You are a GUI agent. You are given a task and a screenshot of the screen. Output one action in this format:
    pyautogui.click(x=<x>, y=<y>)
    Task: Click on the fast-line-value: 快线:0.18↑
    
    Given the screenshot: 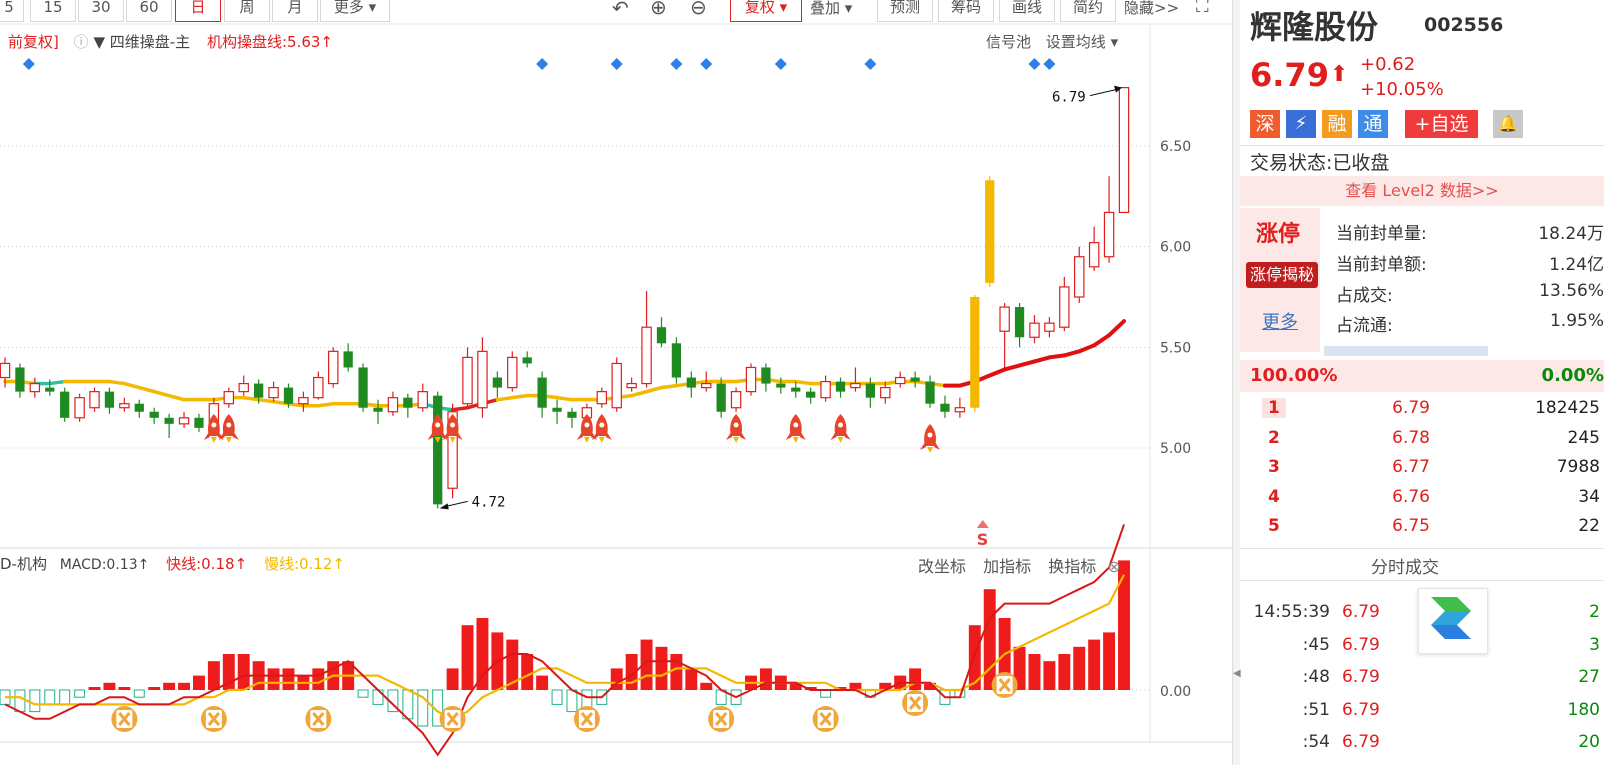 What is the action you would take?
    pyautogui.click(x=207, y=564)
    